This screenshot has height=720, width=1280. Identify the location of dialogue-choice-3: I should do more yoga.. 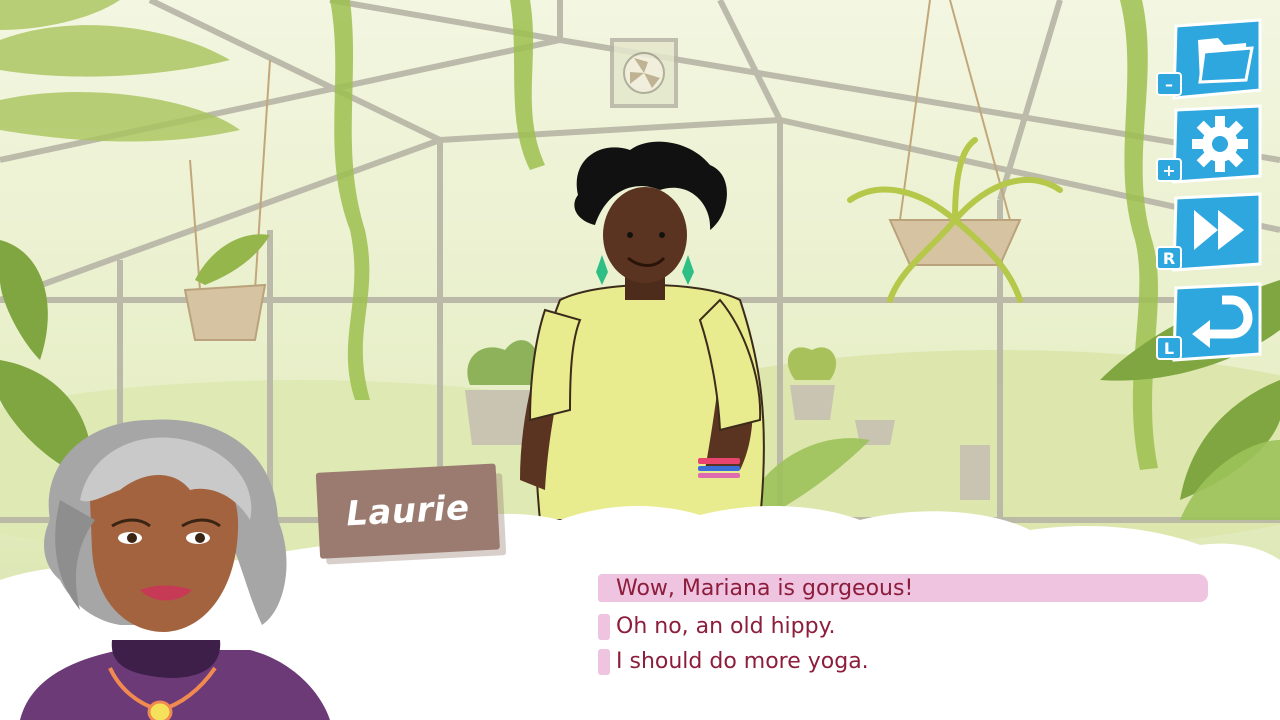
(733, 661).